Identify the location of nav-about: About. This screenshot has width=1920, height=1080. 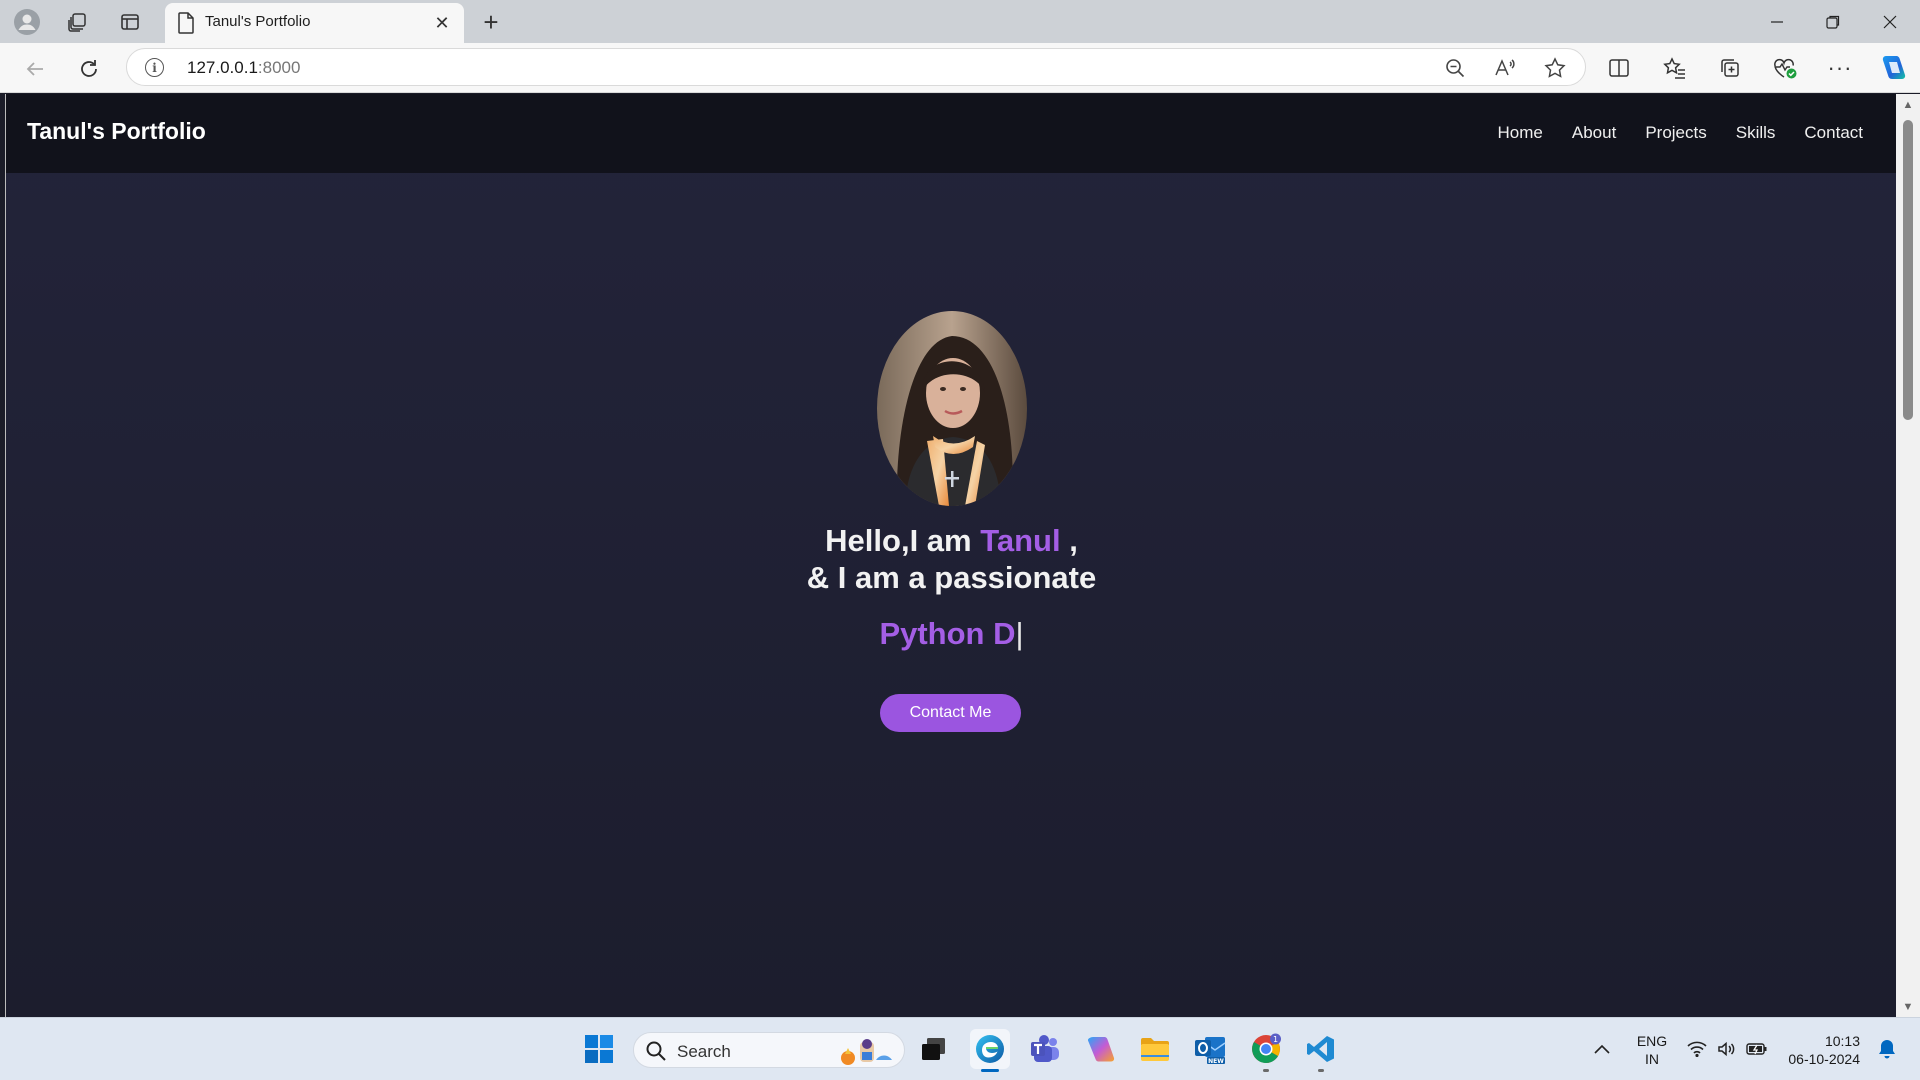
(1594, 133).